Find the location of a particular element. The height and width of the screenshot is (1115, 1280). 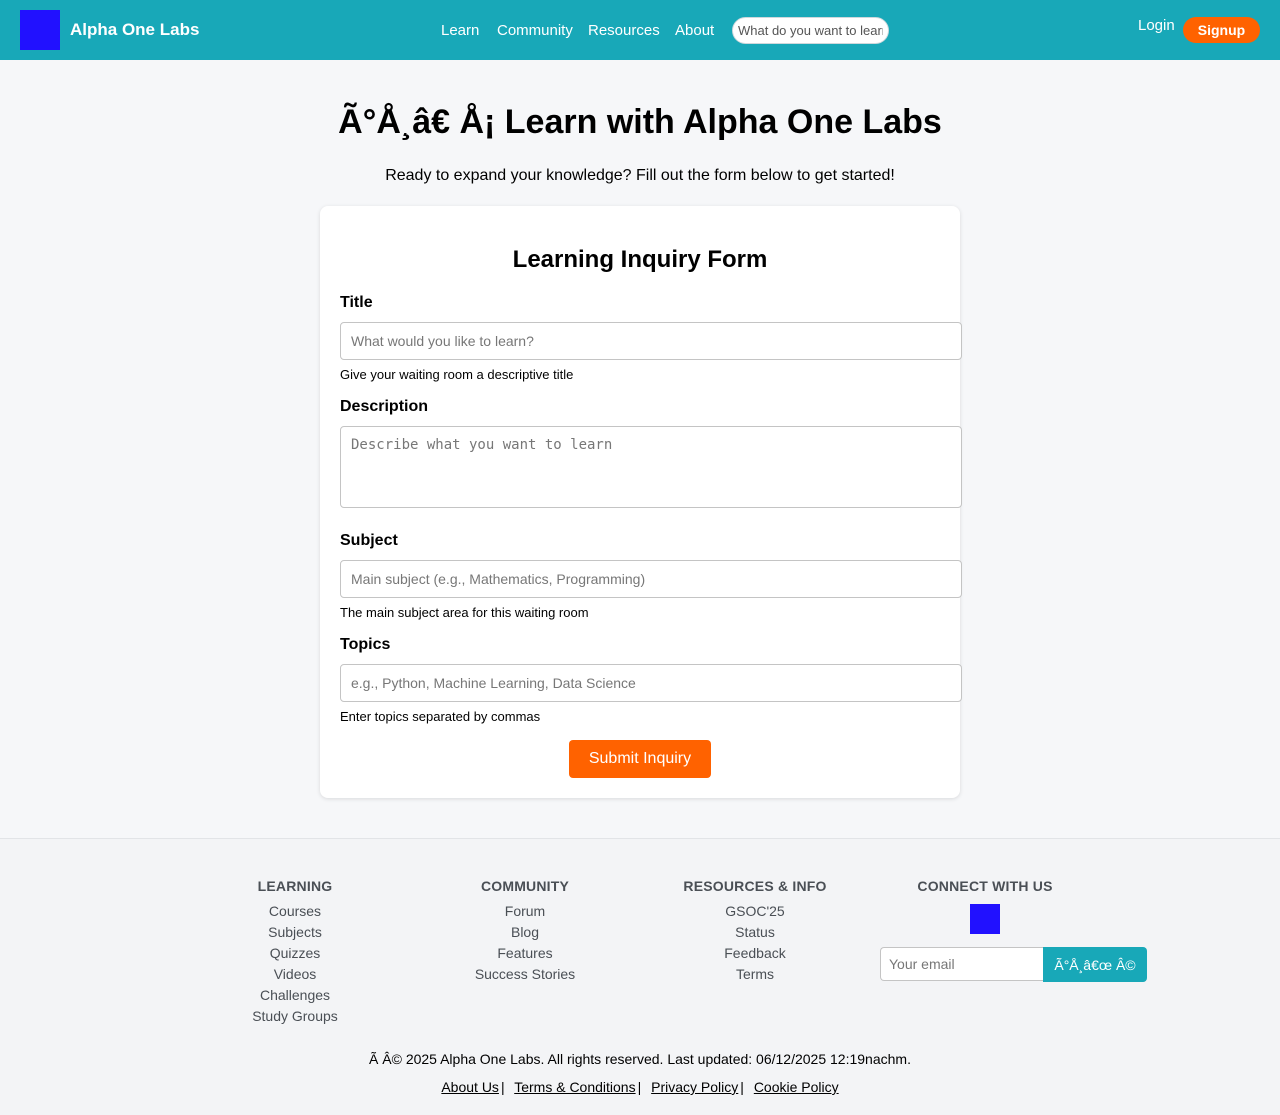

footer-link-status: Status is located at coordinates (755, 932).